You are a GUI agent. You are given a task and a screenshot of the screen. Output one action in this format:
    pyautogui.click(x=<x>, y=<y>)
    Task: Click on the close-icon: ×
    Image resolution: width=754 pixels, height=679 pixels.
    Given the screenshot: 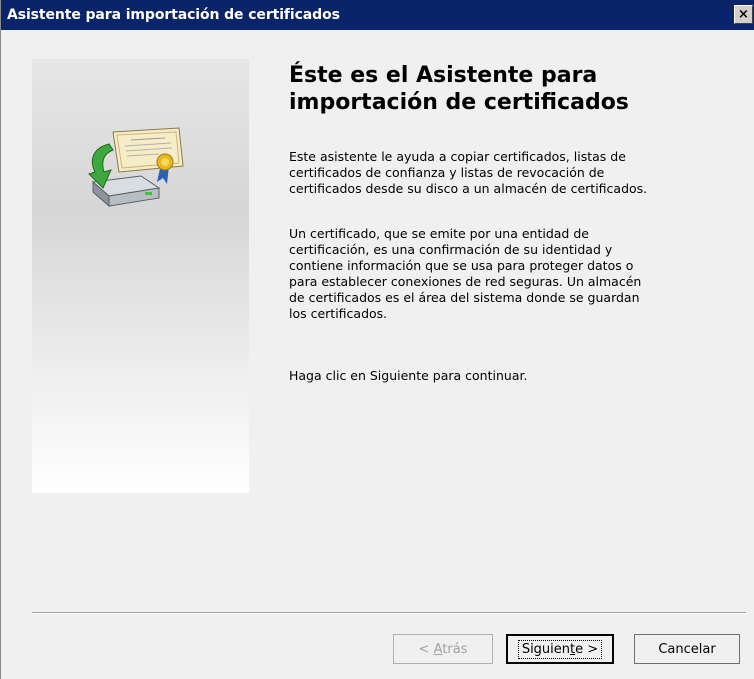 What is the action you would take?
    pyautogui.click(x=743, y=14)
    